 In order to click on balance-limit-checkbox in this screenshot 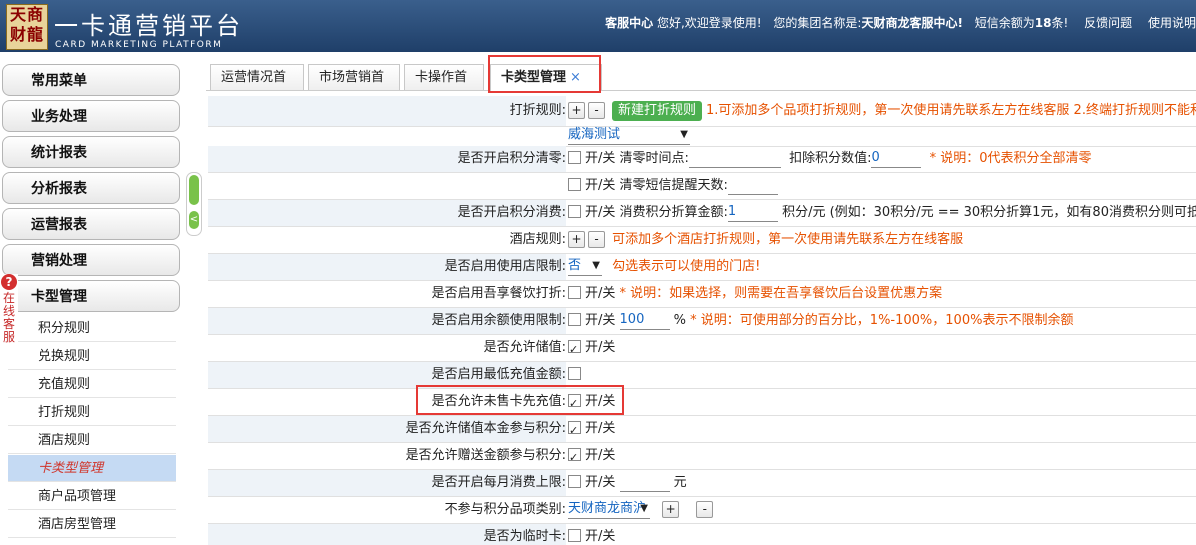, I will do `click(574, 319)`.